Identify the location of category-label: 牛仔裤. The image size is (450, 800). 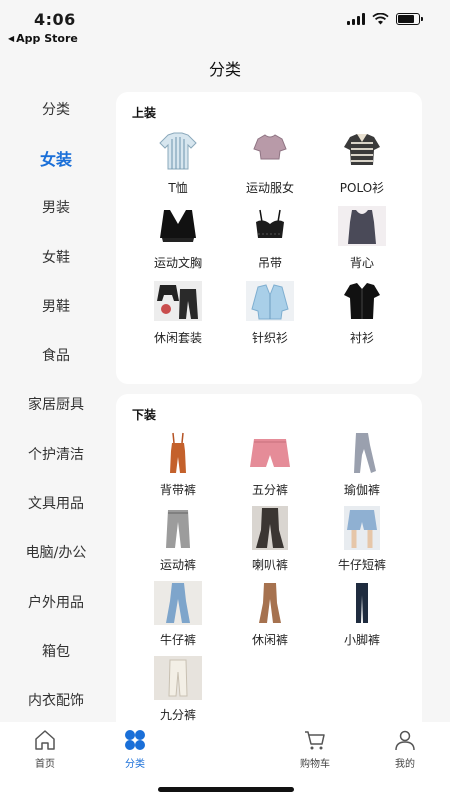
(177, 640).